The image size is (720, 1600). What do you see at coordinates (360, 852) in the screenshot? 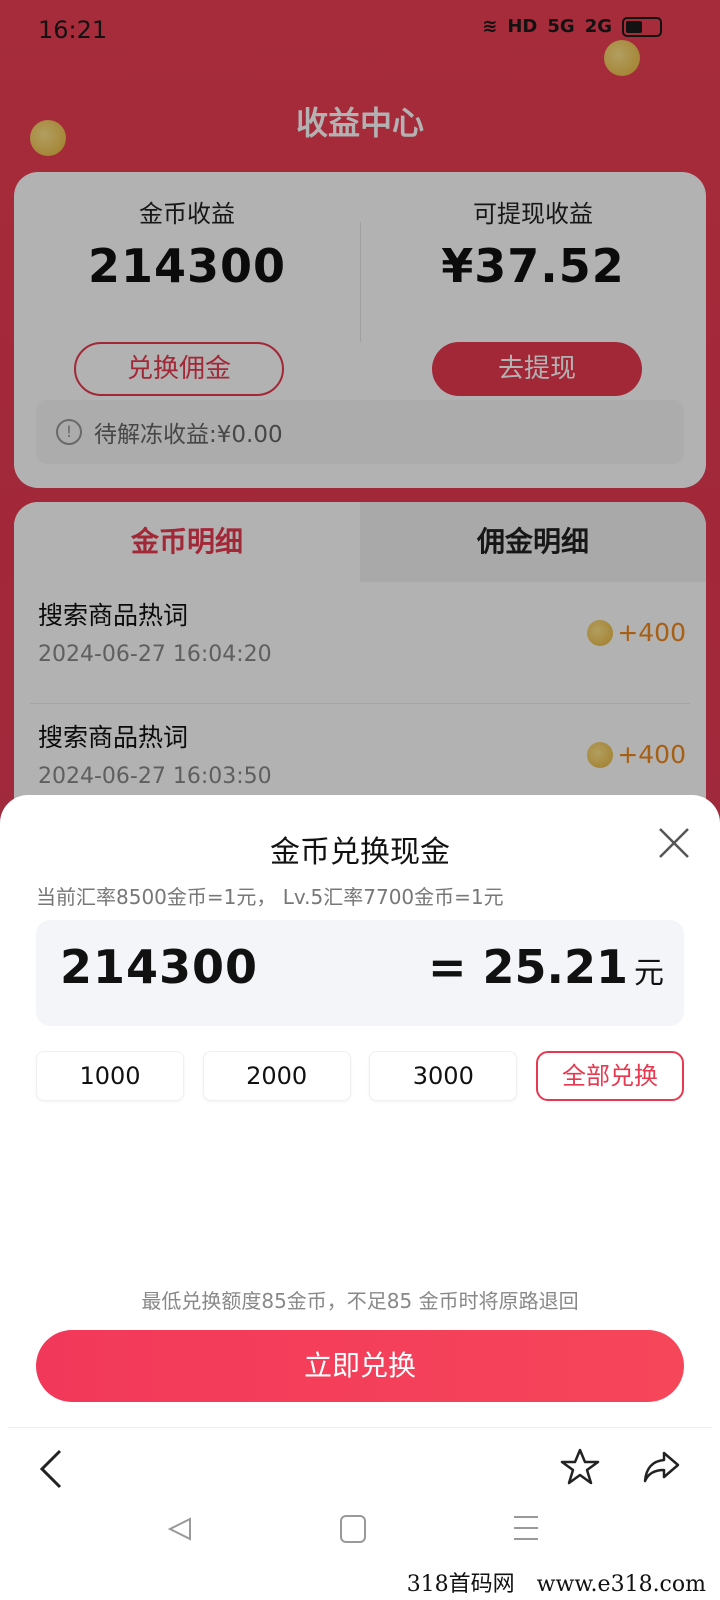
I see `sheet-title: 金币兑换现金` at bounding box center [360, 852].